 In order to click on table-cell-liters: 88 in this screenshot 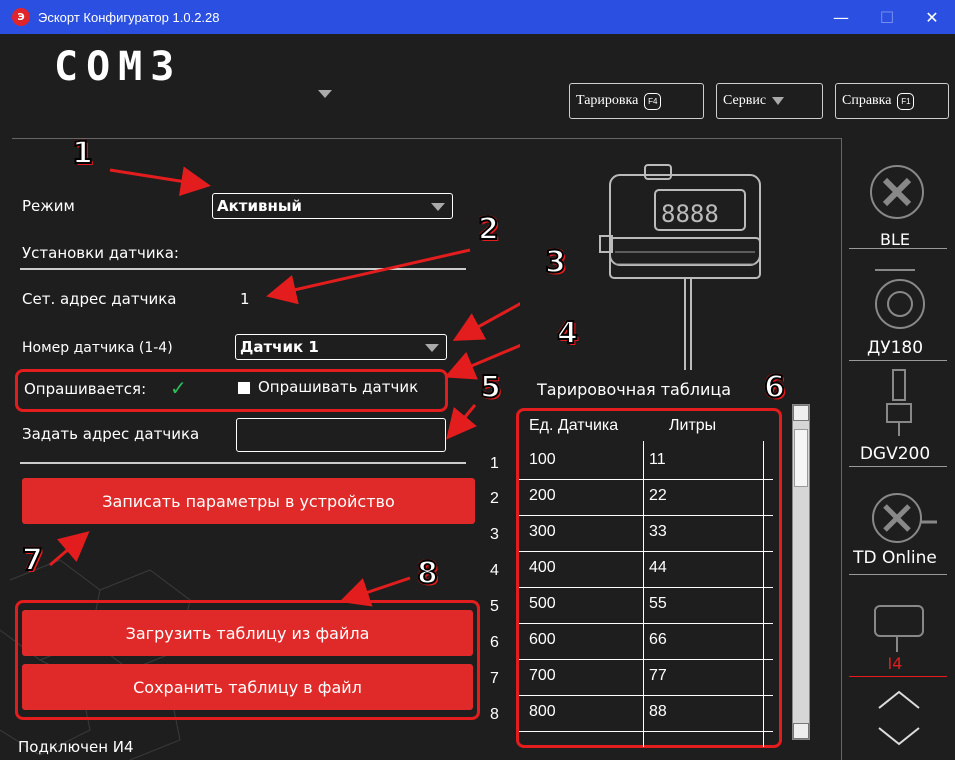, I will do `click(658, 712)`.